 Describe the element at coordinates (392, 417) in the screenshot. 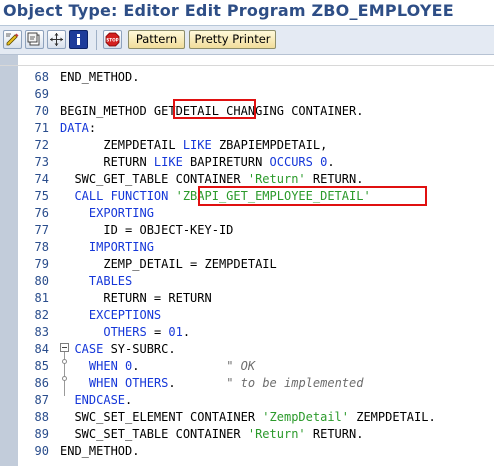

I see `code-token: ZEMPDETAIL.` at that location.